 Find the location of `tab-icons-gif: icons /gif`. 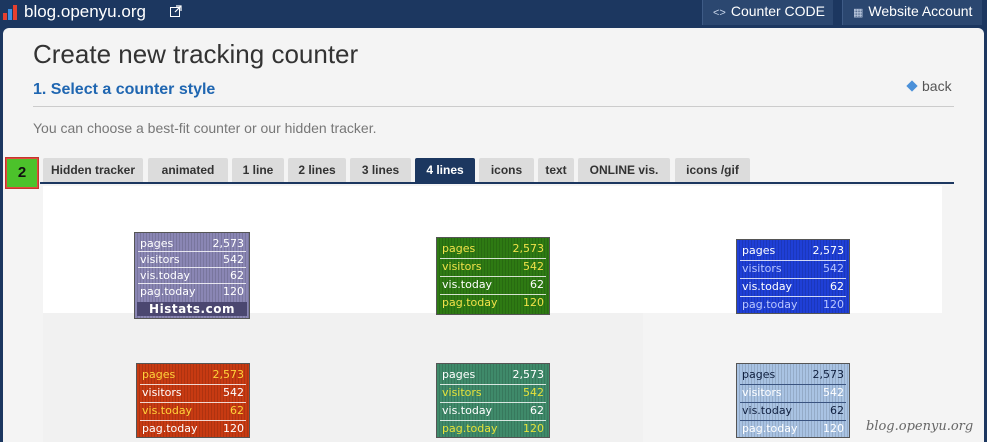

tab-icons-gif: icons /gif is located at coordinates (712, 170).